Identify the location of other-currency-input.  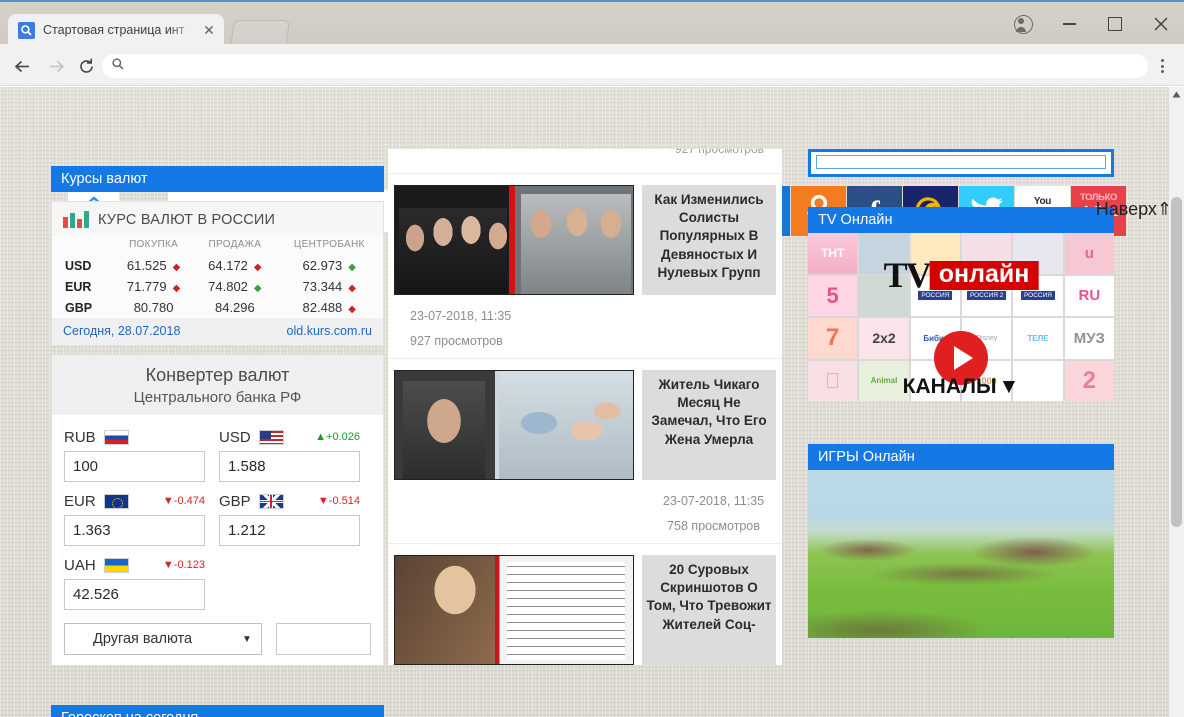
(323, 639).